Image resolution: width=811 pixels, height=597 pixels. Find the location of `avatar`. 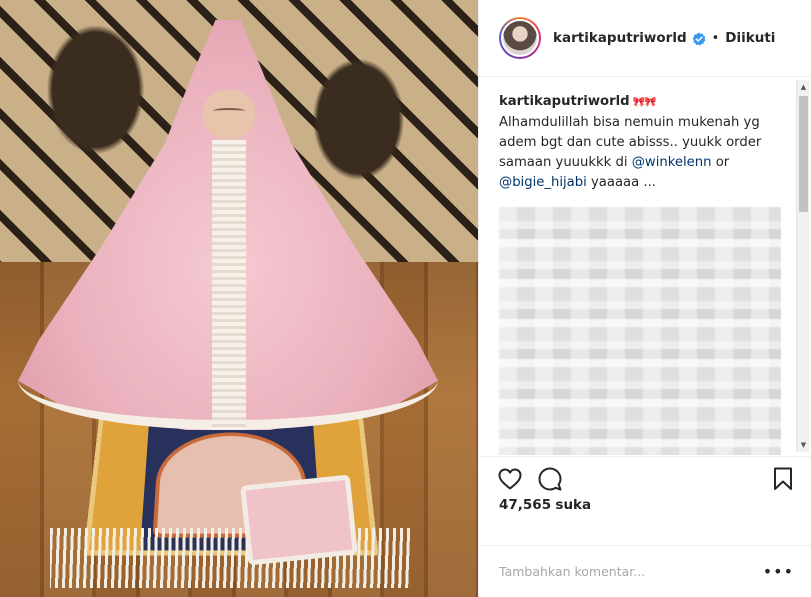

avatar is located at coordinates (520, 38).